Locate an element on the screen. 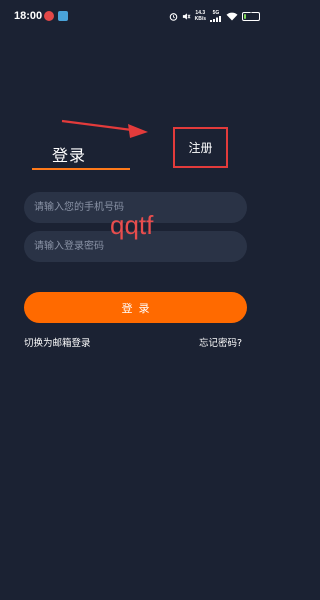  wifi-icon is located at coordinates (232, 16).